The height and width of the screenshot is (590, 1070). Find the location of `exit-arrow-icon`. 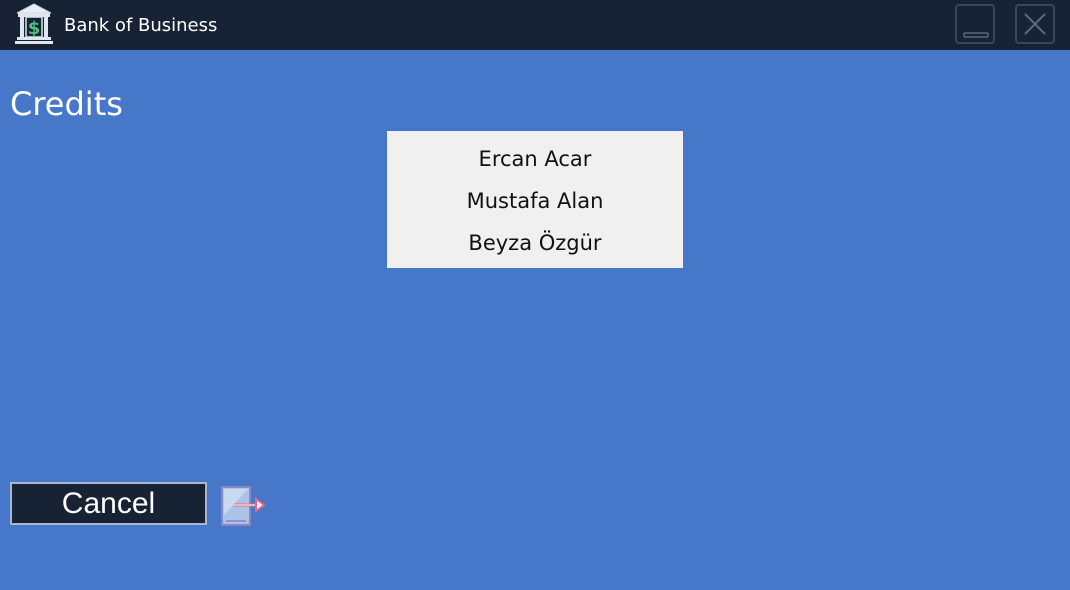

exit-arrow-icon is located at coordinates (243, 506).